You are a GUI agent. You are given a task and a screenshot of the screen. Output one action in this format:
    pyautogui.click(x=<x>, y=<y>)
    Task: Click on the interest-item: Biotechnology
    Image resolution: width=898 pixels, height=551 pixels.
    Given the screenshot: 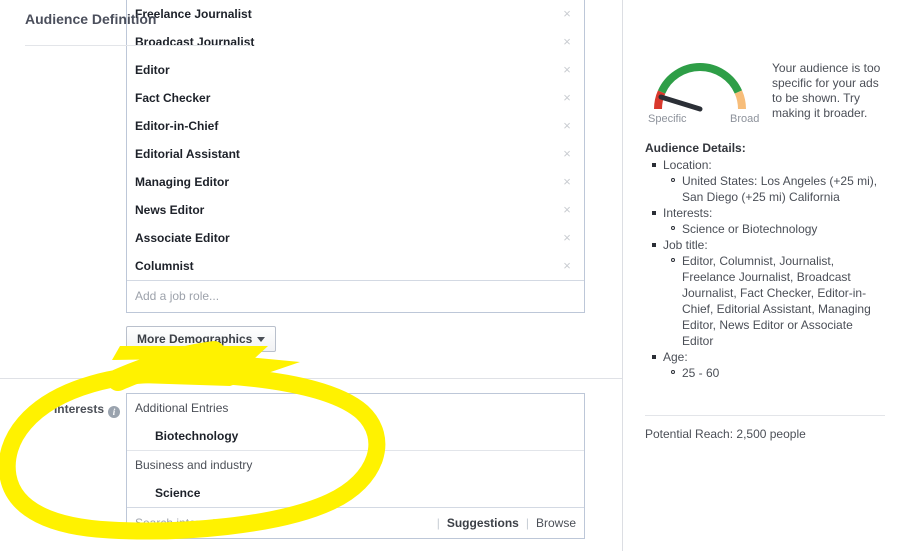 What is the action you would take?
    pyautogui.click(x=355, y=436)
    